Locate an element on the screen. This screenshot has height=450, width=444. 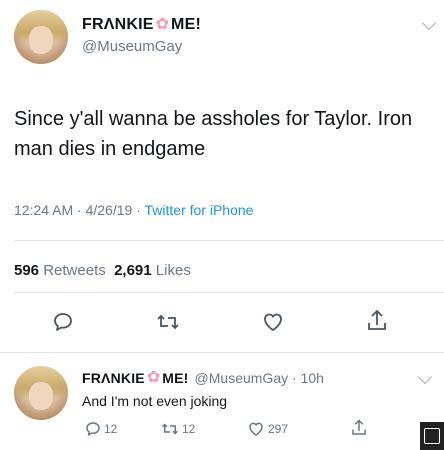
display-name: FRΛNKIE ✿ ME! is located at coordinates (141, 25).